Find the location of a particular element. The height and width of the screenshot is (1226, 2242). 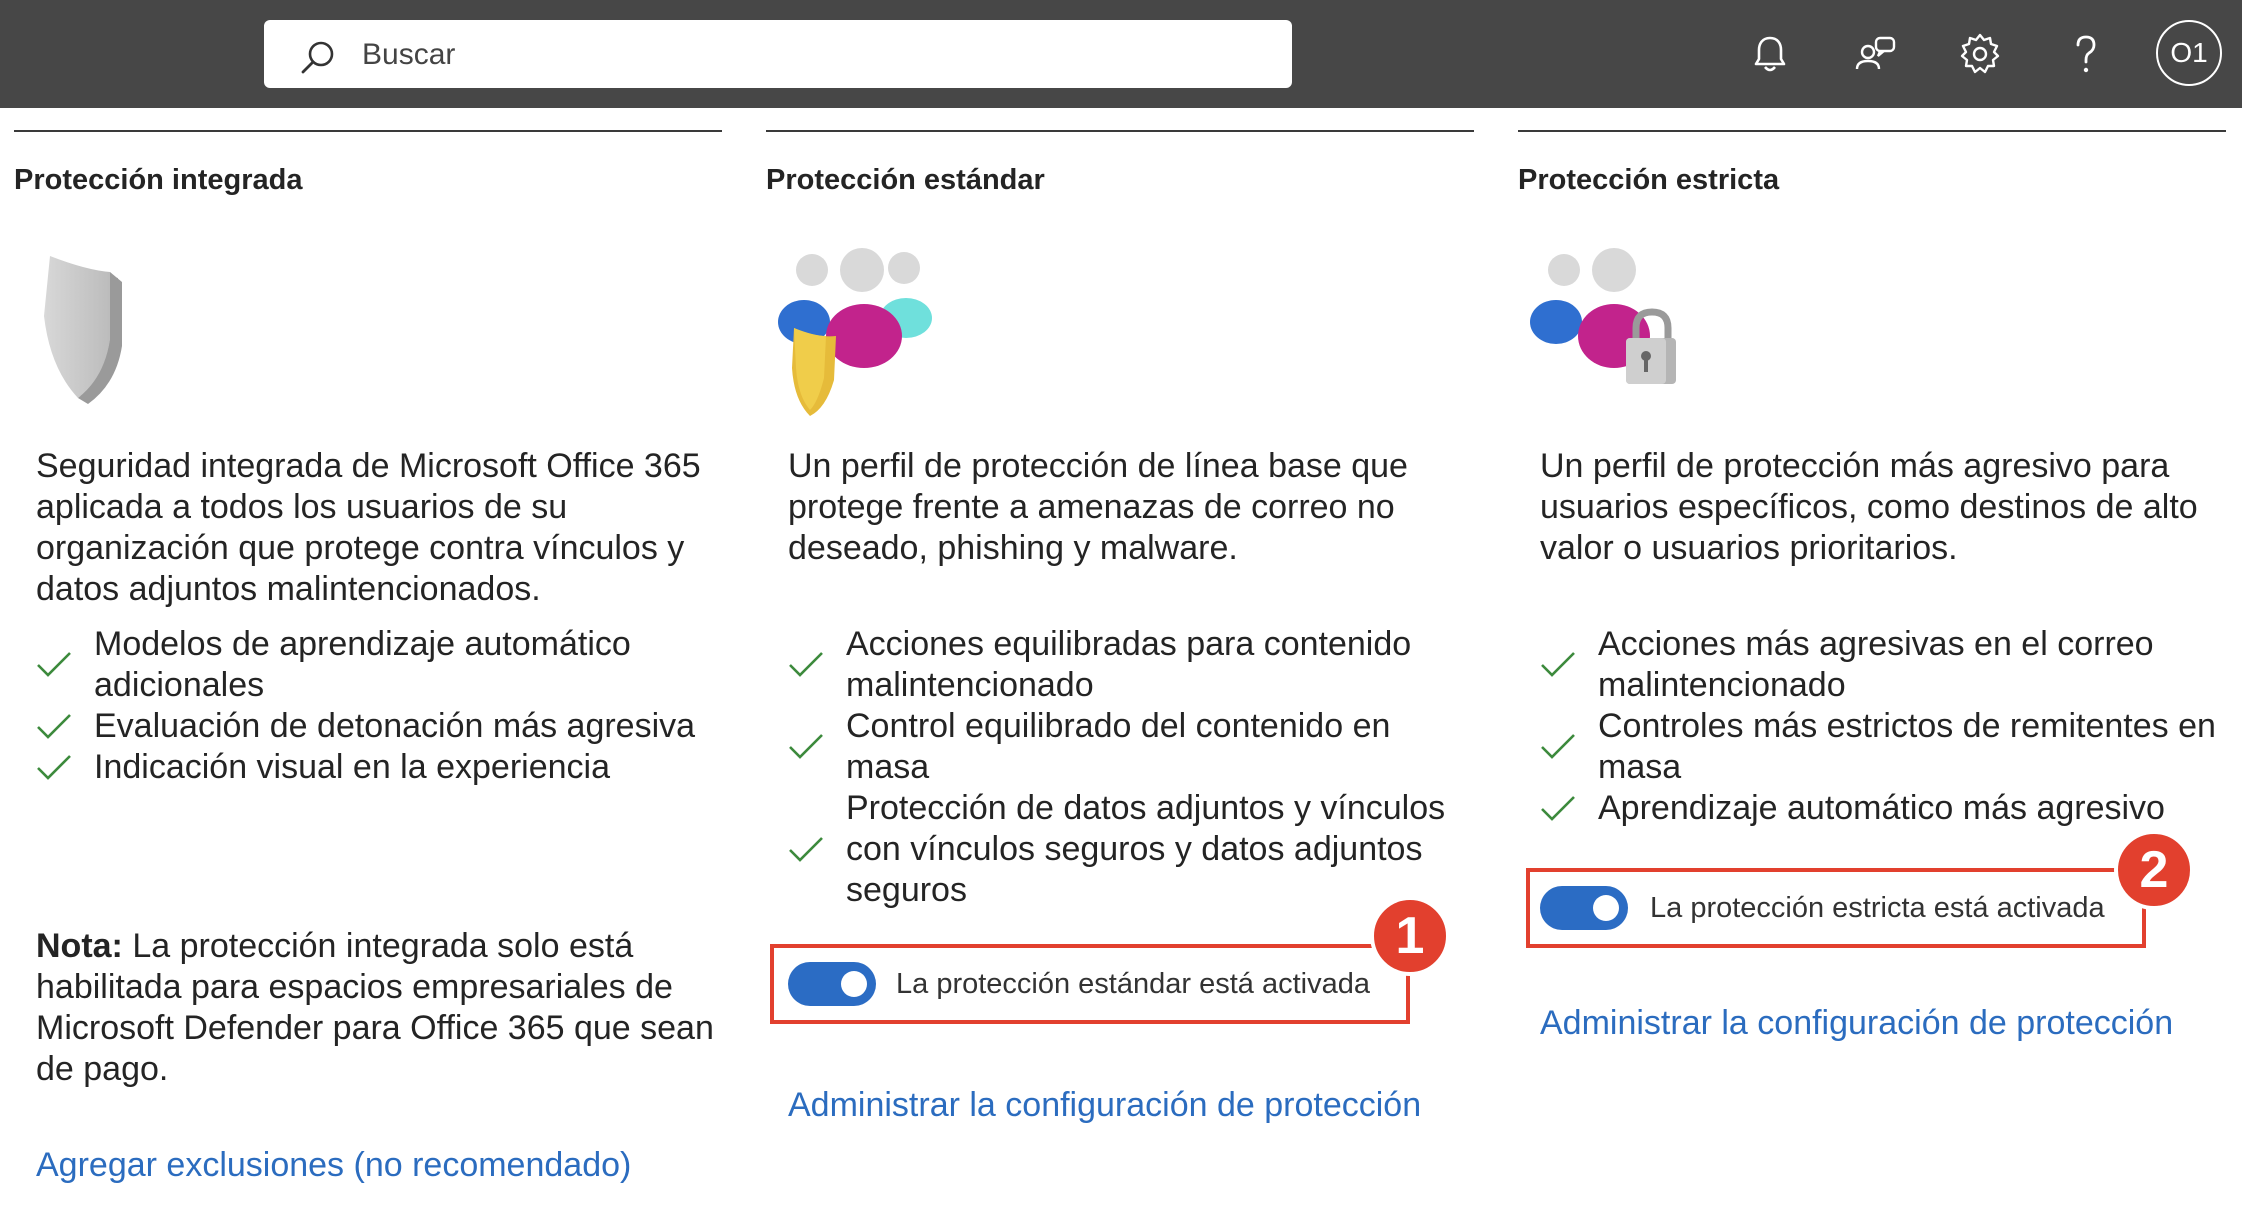

shield-illustration is located at coordinates (83, 330).